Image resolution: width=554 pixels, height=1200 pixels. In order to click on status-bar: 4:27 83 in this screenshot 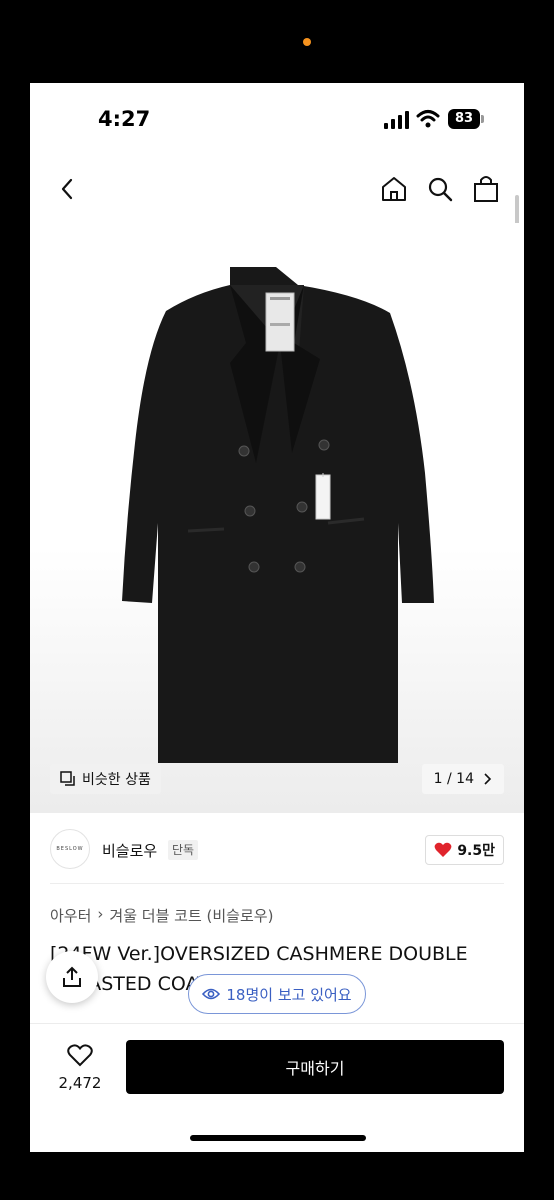, I will do `click(277, 118)`.